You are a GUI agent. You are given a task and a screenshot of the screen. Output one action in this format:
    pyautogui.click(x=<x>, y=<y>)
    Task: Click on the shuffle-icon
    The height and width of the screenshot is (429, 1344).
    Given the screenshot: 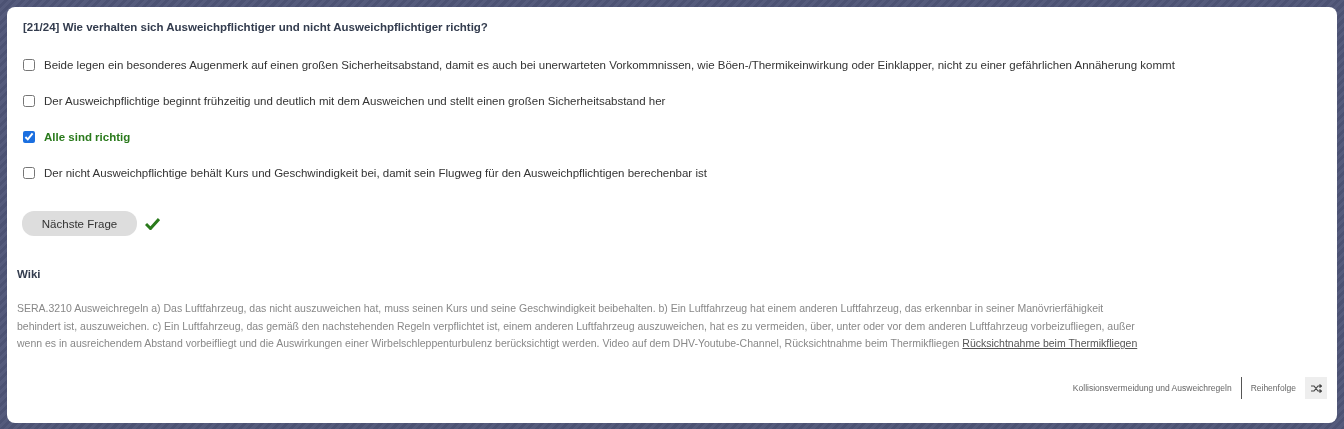 What is the action you would take?
    pyautogui.click(x=1316, y=388)
    